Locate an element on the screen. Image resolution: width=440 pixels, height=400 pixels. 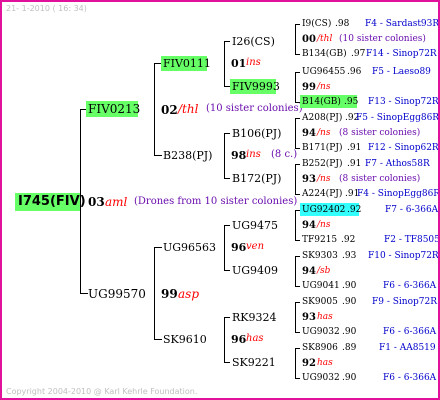
node-ug99570: UG99570 is located at coordinates (117, 294).